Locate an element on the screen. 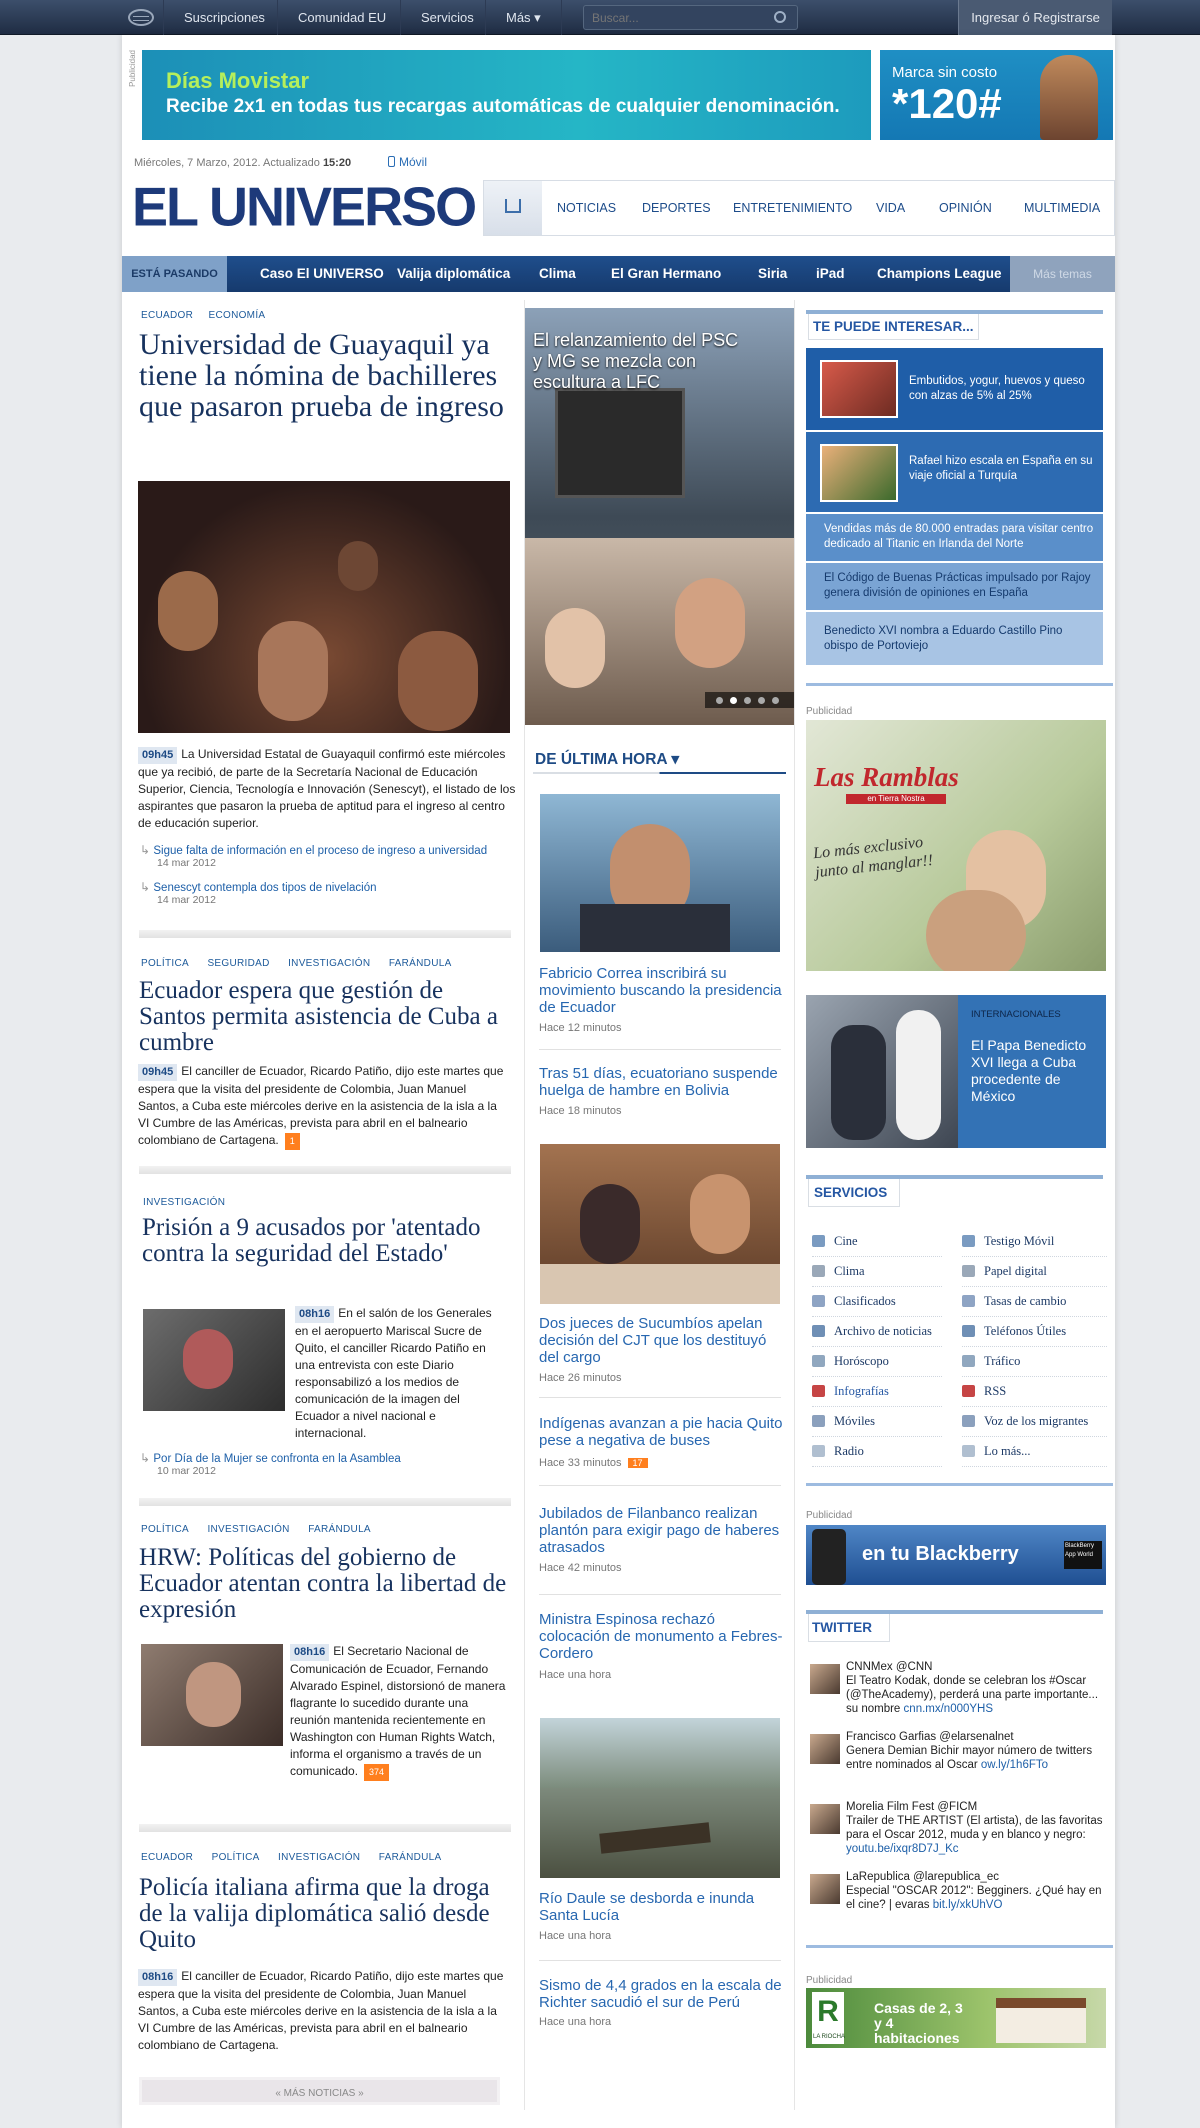 The width and height of the screenshot is (1200, 2128). trending-item: iPad is located at coordinates (830, 274).